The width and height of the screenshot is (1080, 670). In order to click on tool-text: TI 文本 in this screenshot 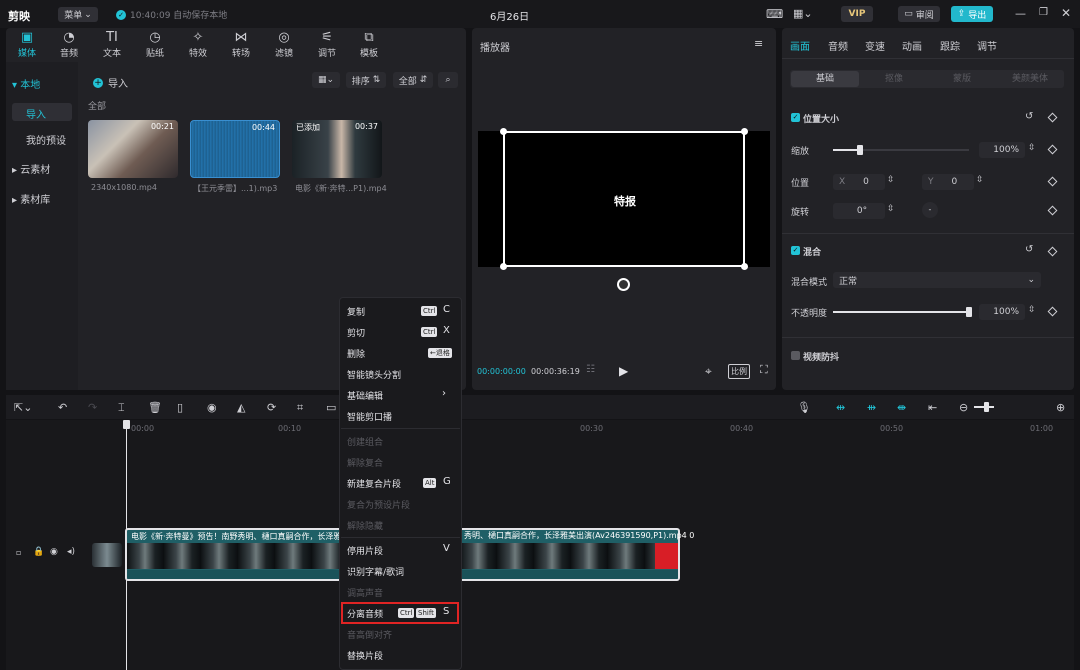, I will do `click(112, 44)`.